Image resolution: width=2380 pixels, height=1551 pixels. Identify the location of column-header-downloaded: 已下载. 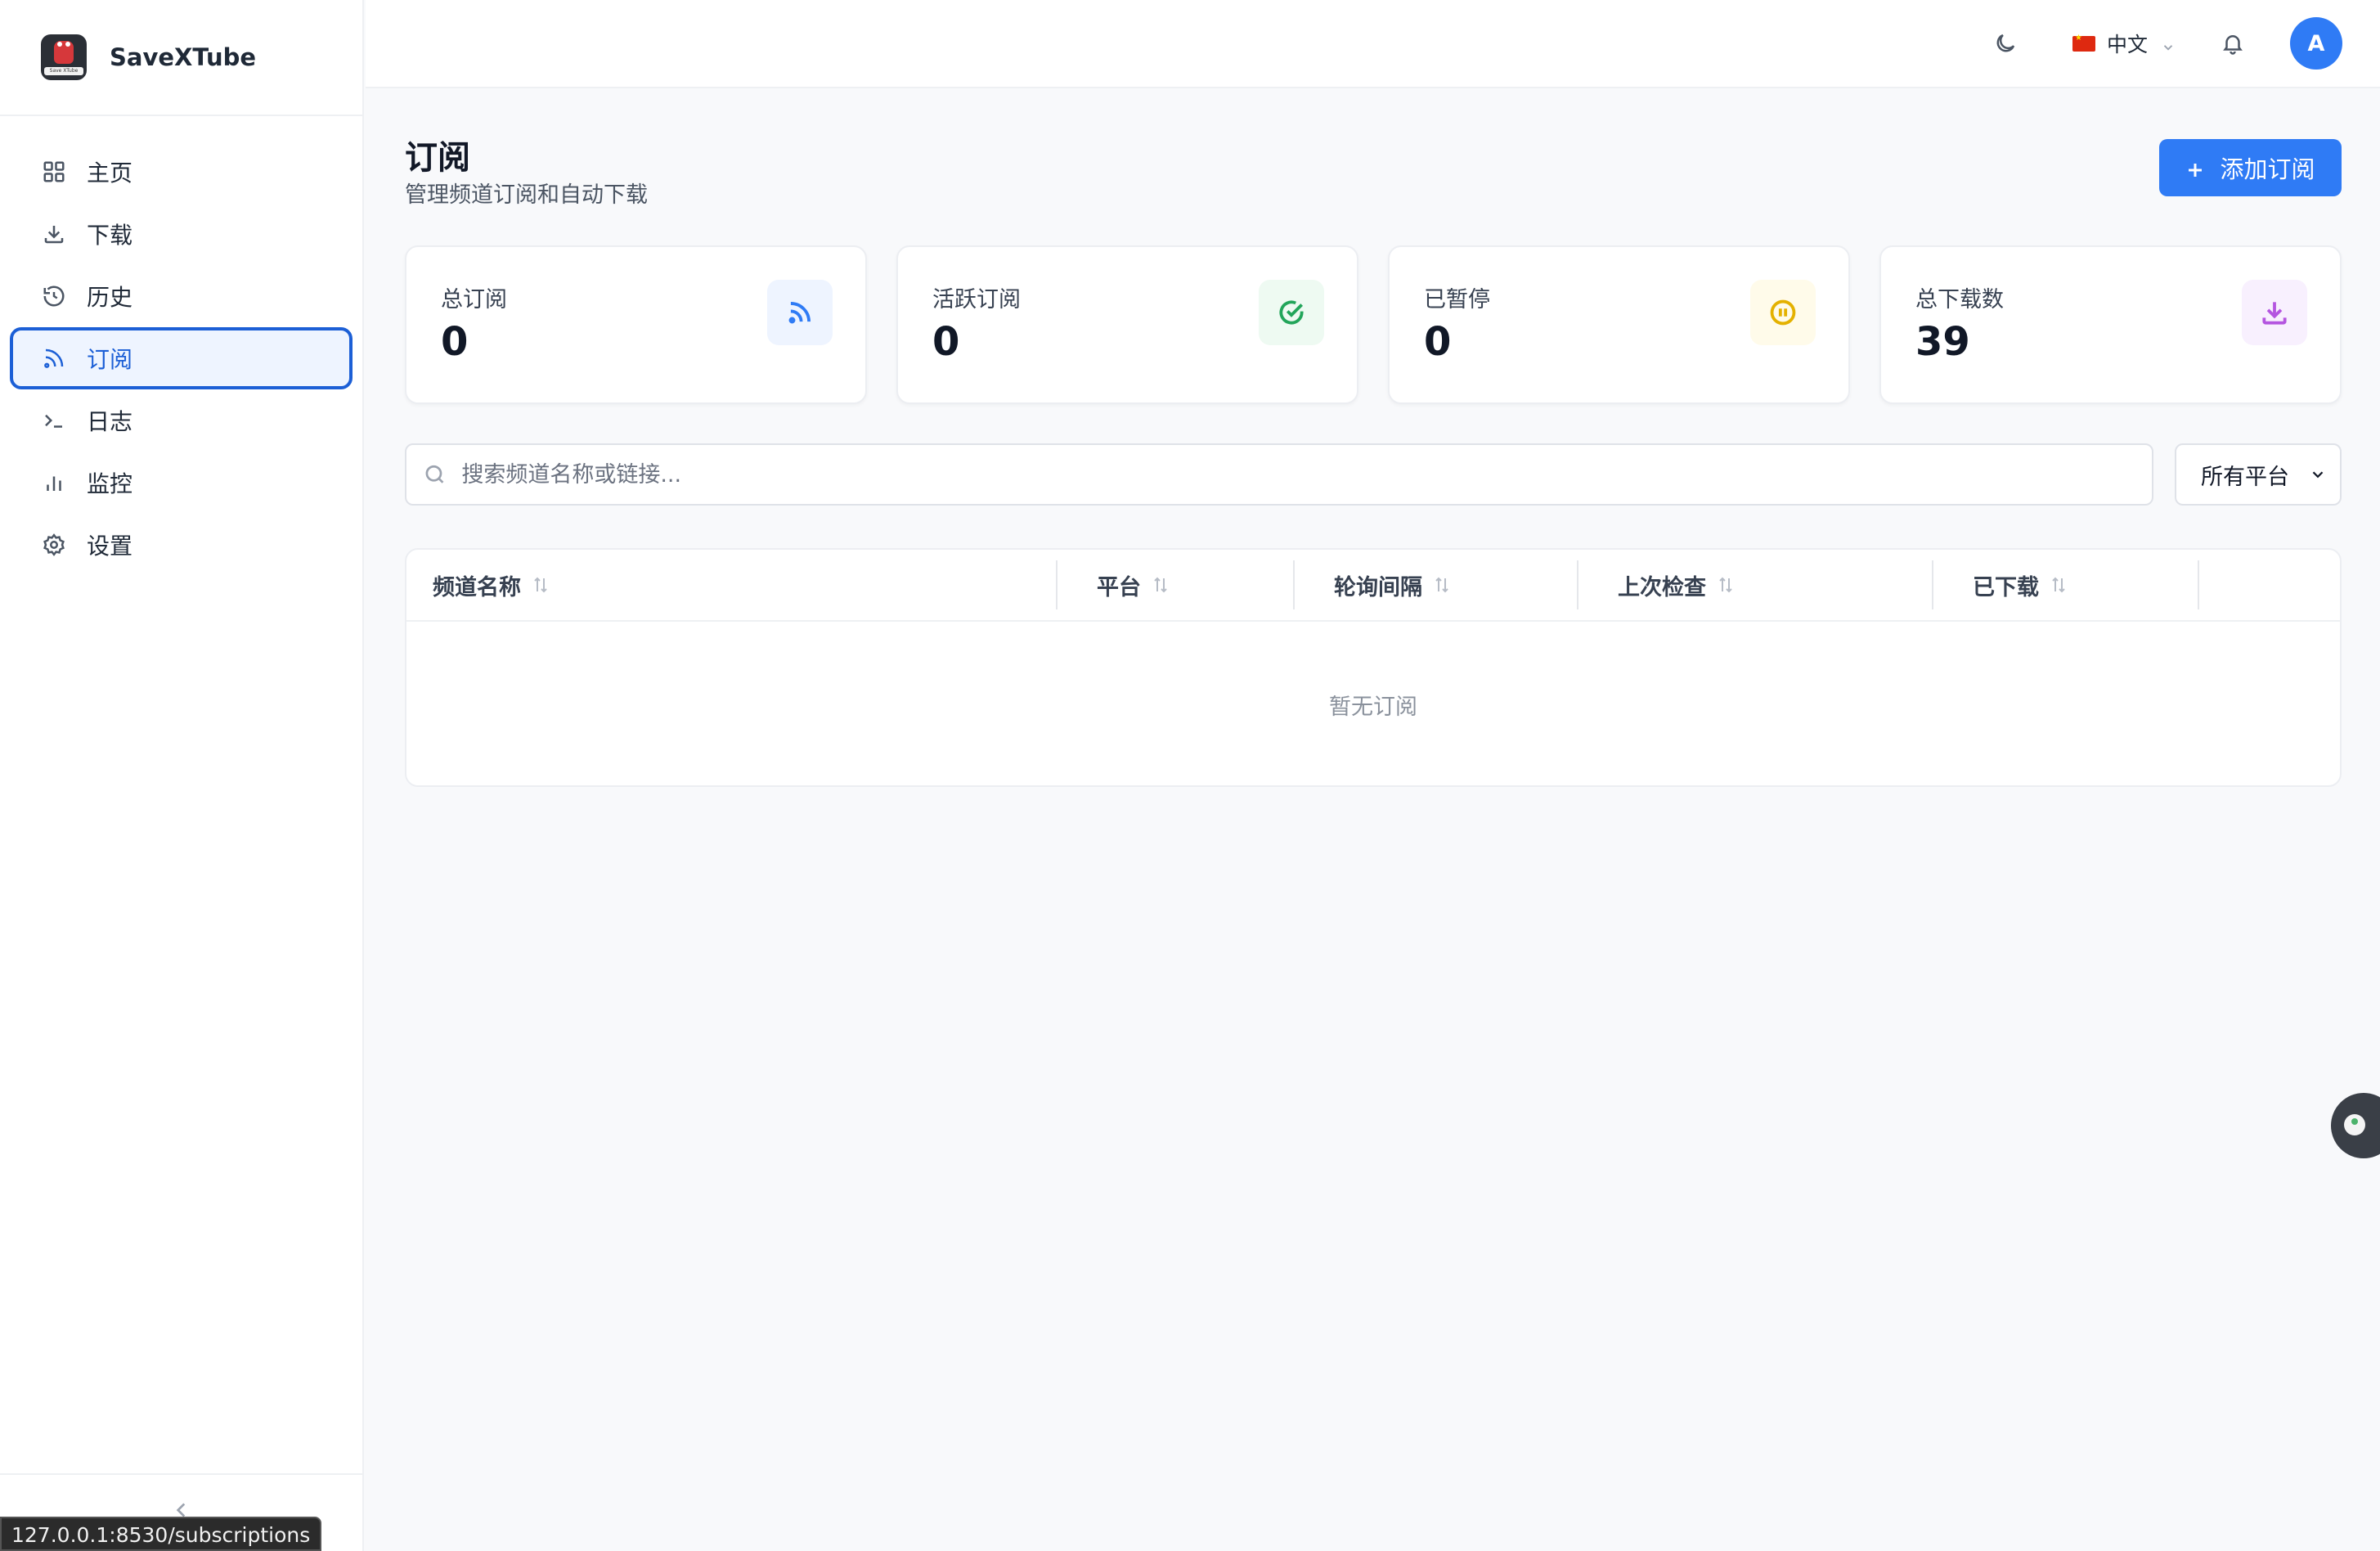
(2066, 584).